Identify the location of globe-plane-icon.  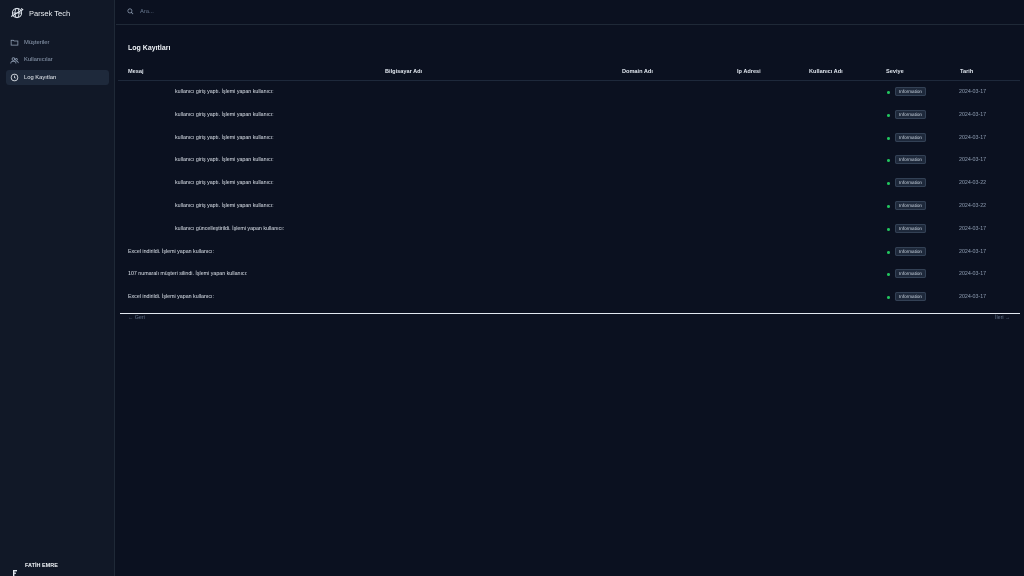
(17, 13).